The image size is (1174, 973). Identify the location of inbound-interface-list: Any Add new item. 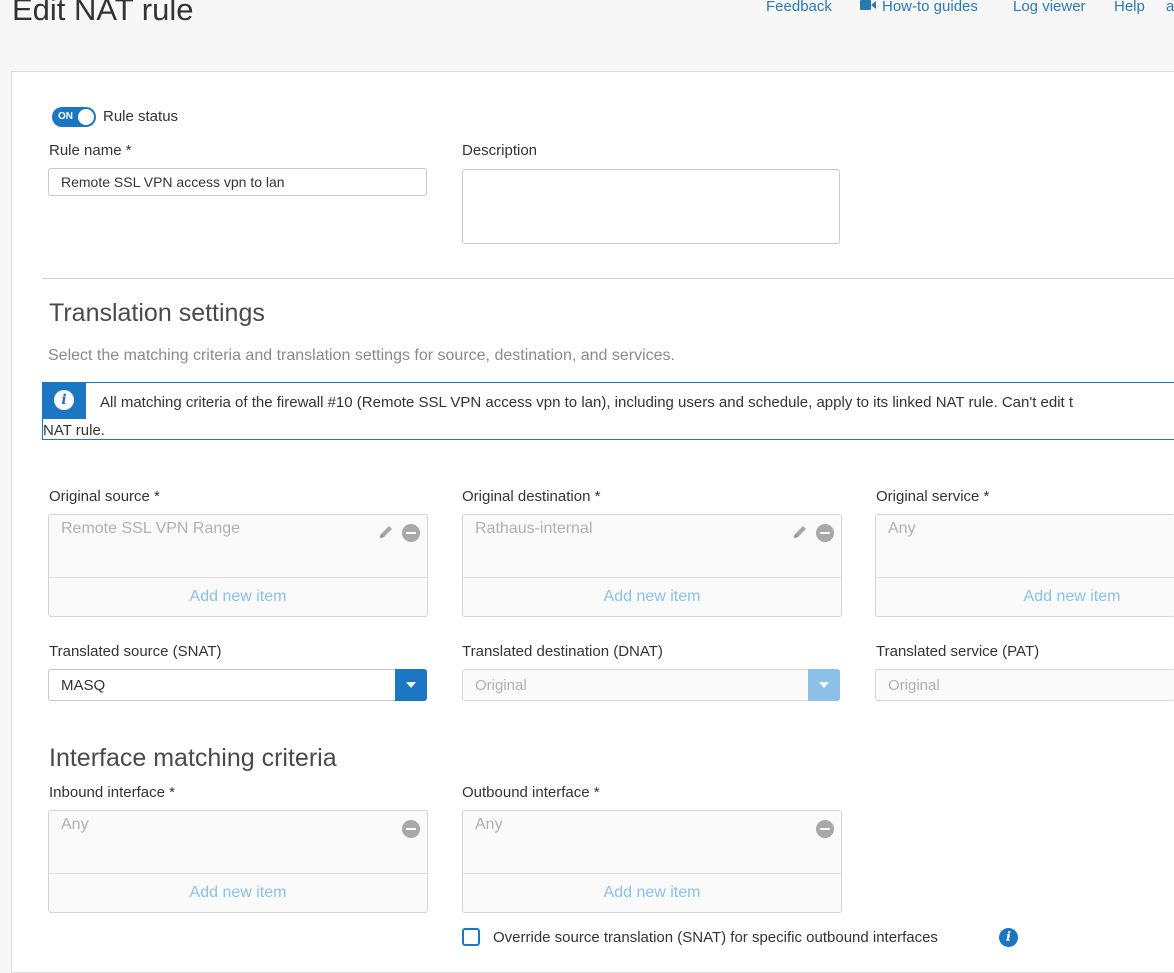
(238, 861).